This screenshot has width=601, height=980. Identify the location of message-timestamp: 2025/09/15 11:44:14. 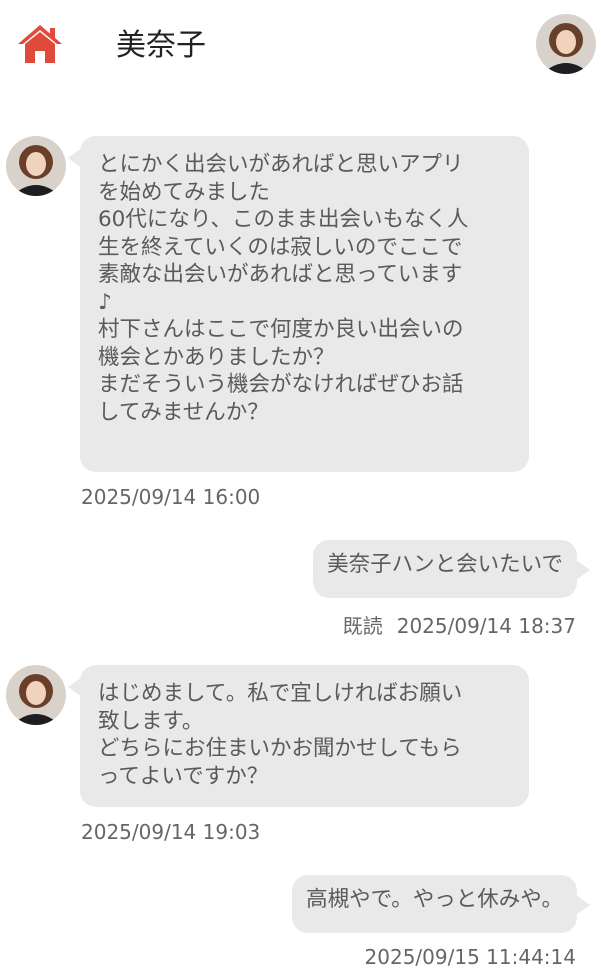
(470, 957).